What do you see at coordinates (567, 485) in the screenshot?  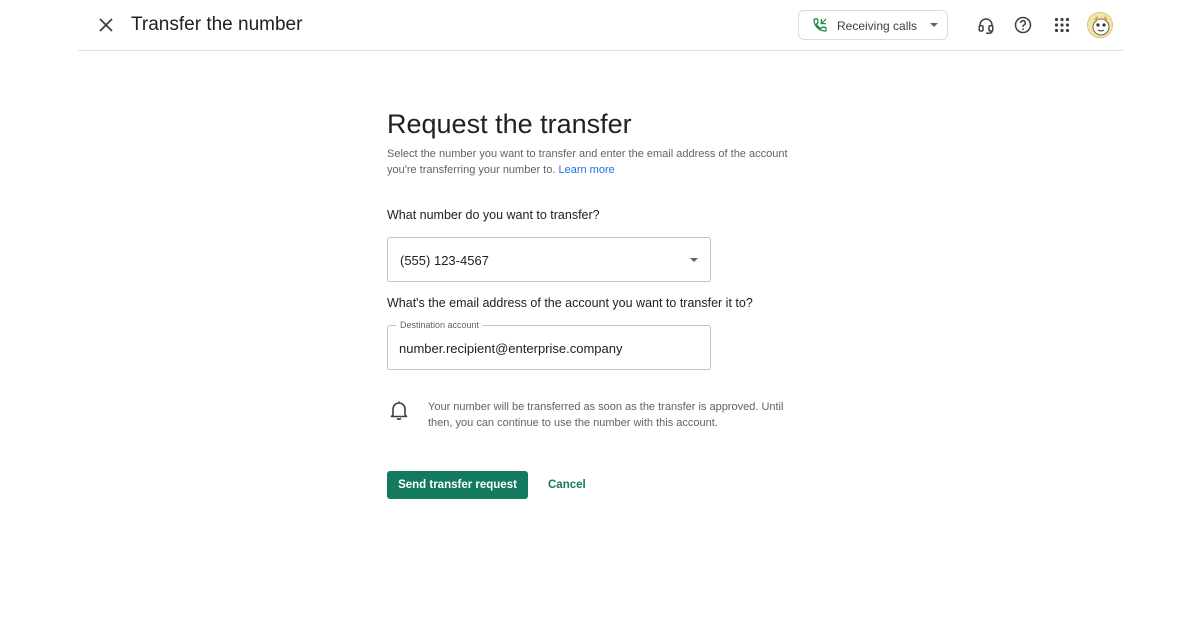 I see `cancel-button: Cancel` at bounding box center [567, 485].